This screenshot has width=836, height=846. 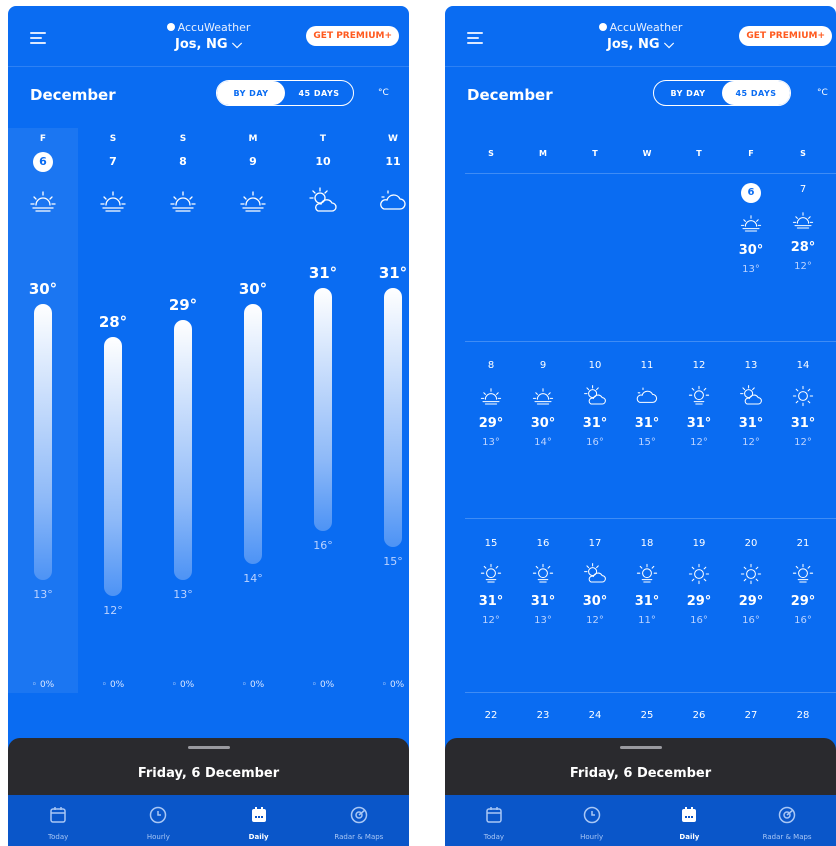 What do you see at coordinates (647, 716) in the screenshot?
I see `calendar-day-cell: 25` at bounding box center [647, 716].